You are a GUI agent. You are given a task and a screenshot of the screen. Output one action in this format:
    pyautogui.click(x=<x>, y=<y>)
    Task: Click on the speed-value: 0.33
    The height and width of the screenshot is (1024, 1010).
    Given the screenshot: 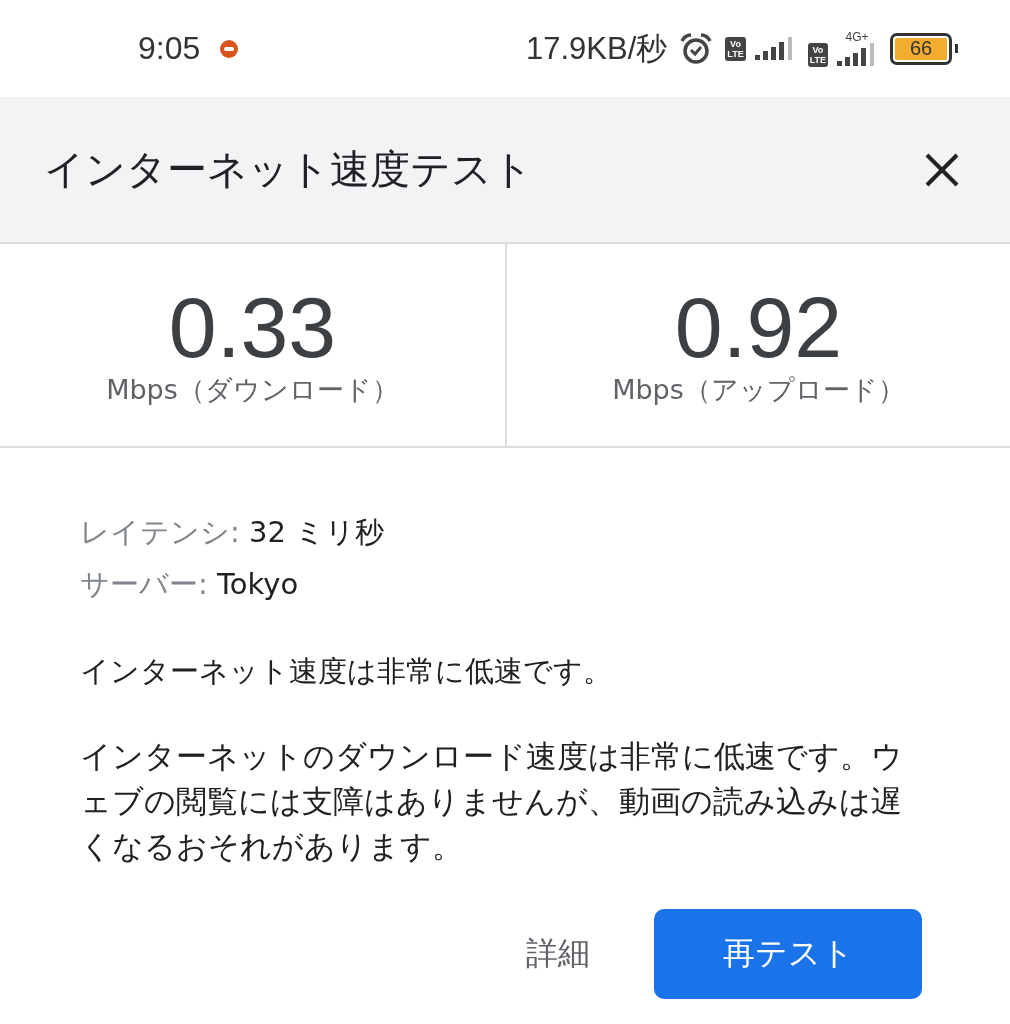 What is the action you would take?
    pyautogui.click(x=252, y=327)
    